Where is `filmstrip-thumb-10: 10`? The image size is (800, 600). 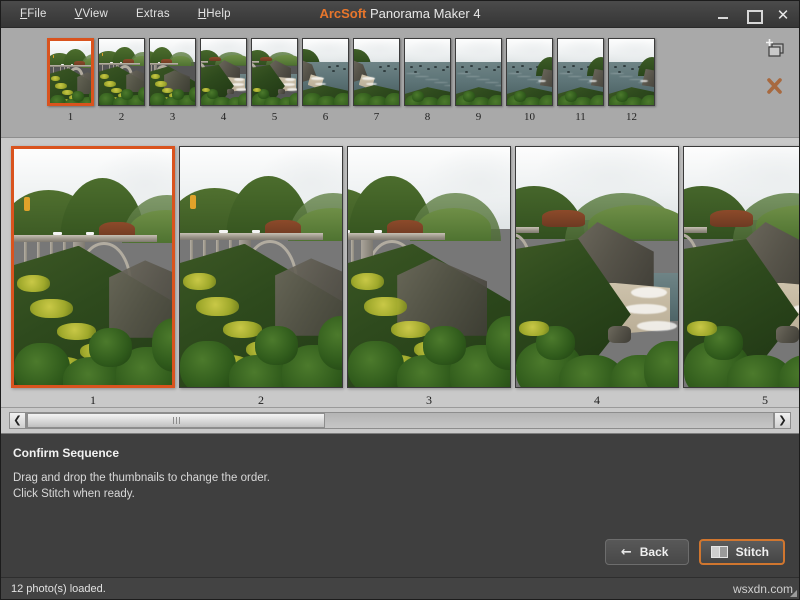
filmstrip-thumb-10: 10 is located at coordinates (529, 80).